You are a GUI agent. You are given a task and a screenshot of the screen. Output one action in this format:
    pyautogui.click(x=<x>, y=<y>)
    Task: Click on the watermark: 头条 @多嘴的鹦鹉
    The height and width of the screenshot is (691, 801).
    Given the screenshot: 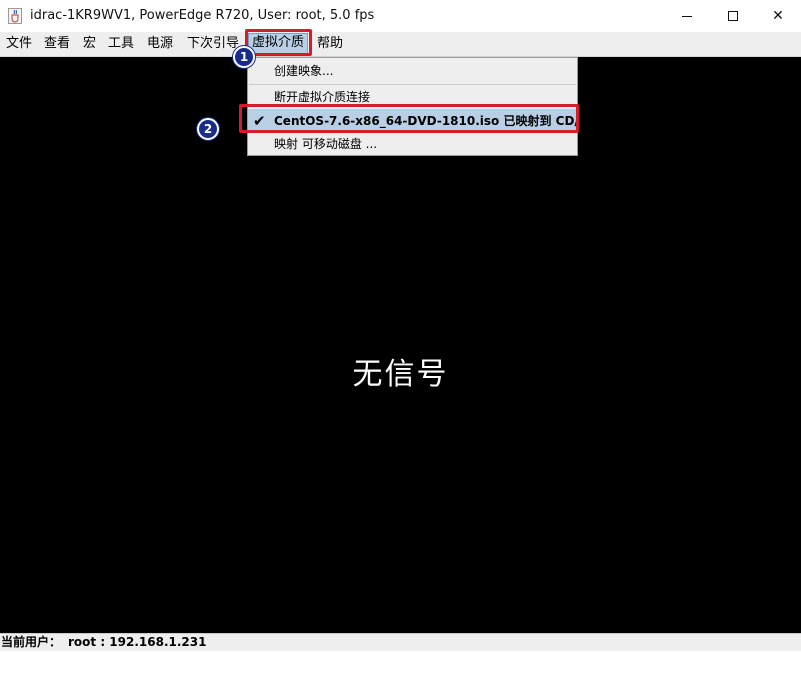 What is the action you would take?
    pyautogui.click(x=693, y=679)
    